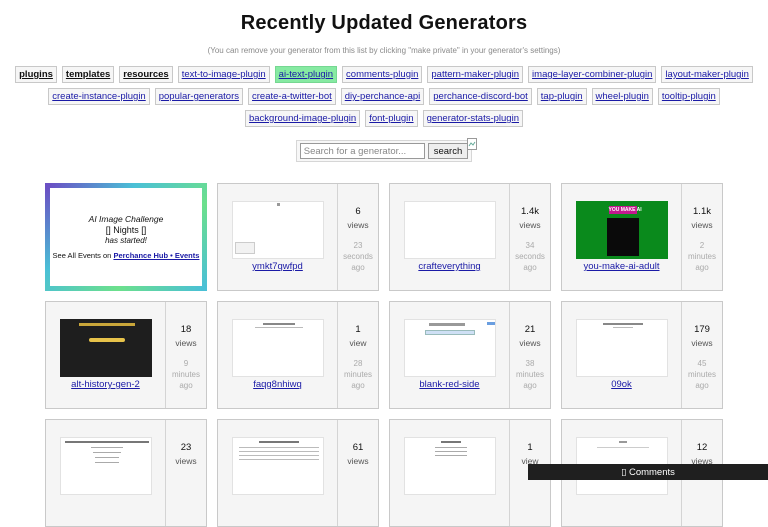 The height and width of the screenshot is (527, 768). I want to click on card-stats: 1 view 28 minutes ago, so click(358, 355).